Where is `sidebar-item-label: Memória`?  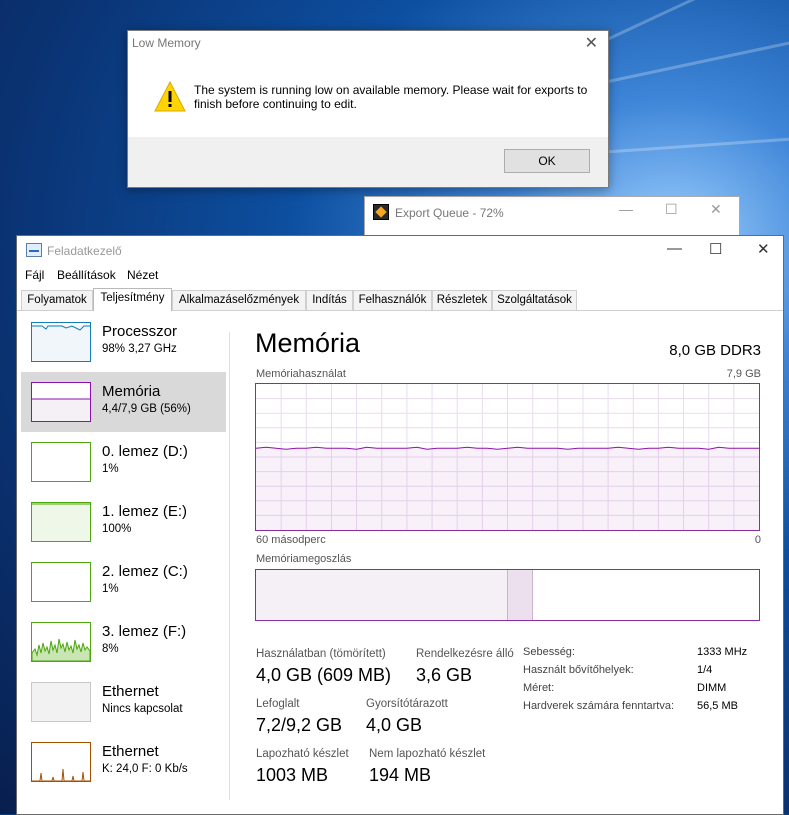
sidebar-item-label: Memória is located at coordinates (131, 391).